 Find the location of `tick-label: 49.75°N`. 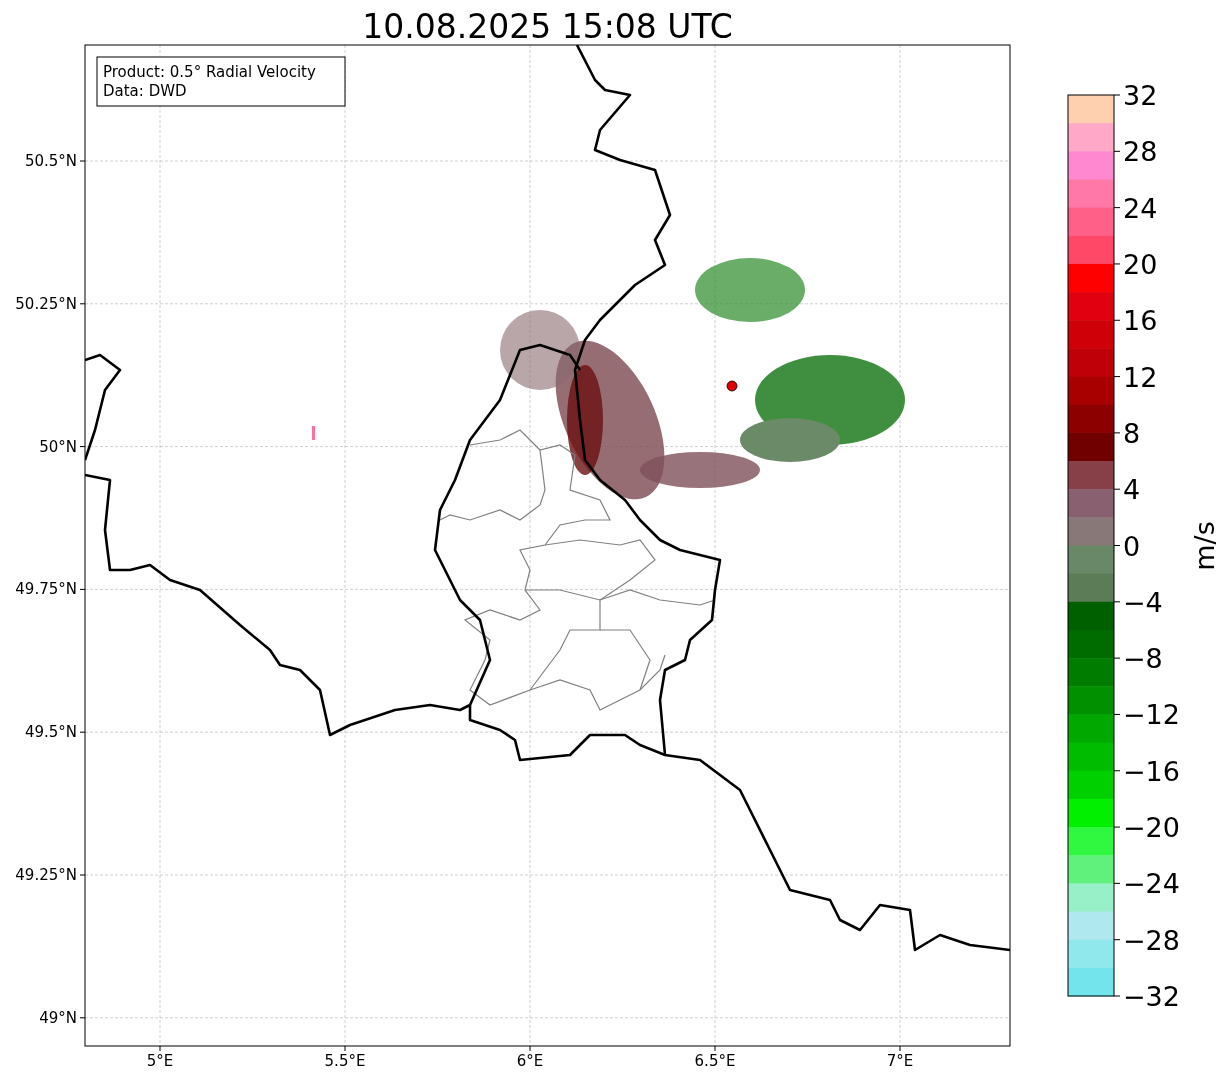

tick-label: 49.75°N is located at coordinates (46, 589).